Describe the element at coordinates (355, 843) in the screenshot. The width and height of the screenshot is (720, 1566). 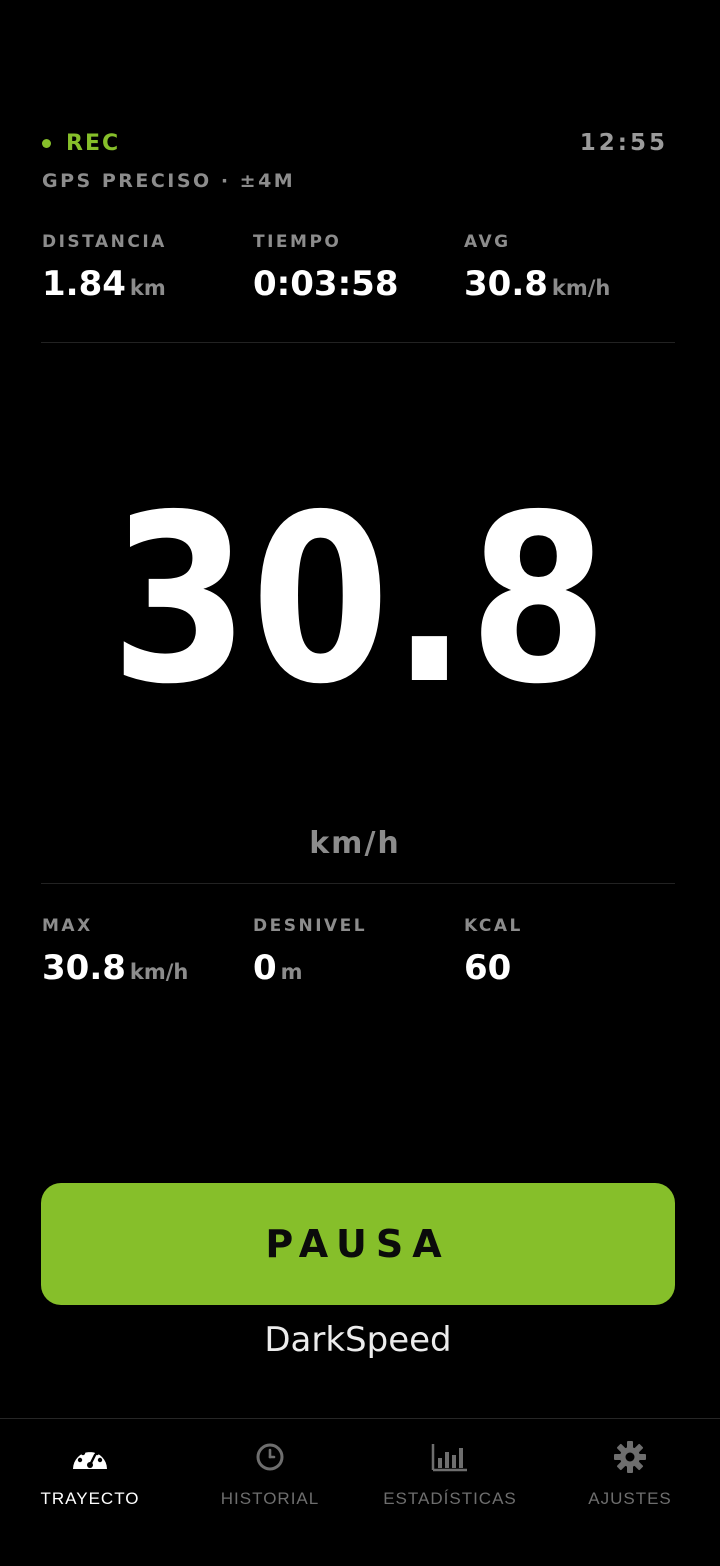
I see `speed-unit: km/h` at that location.